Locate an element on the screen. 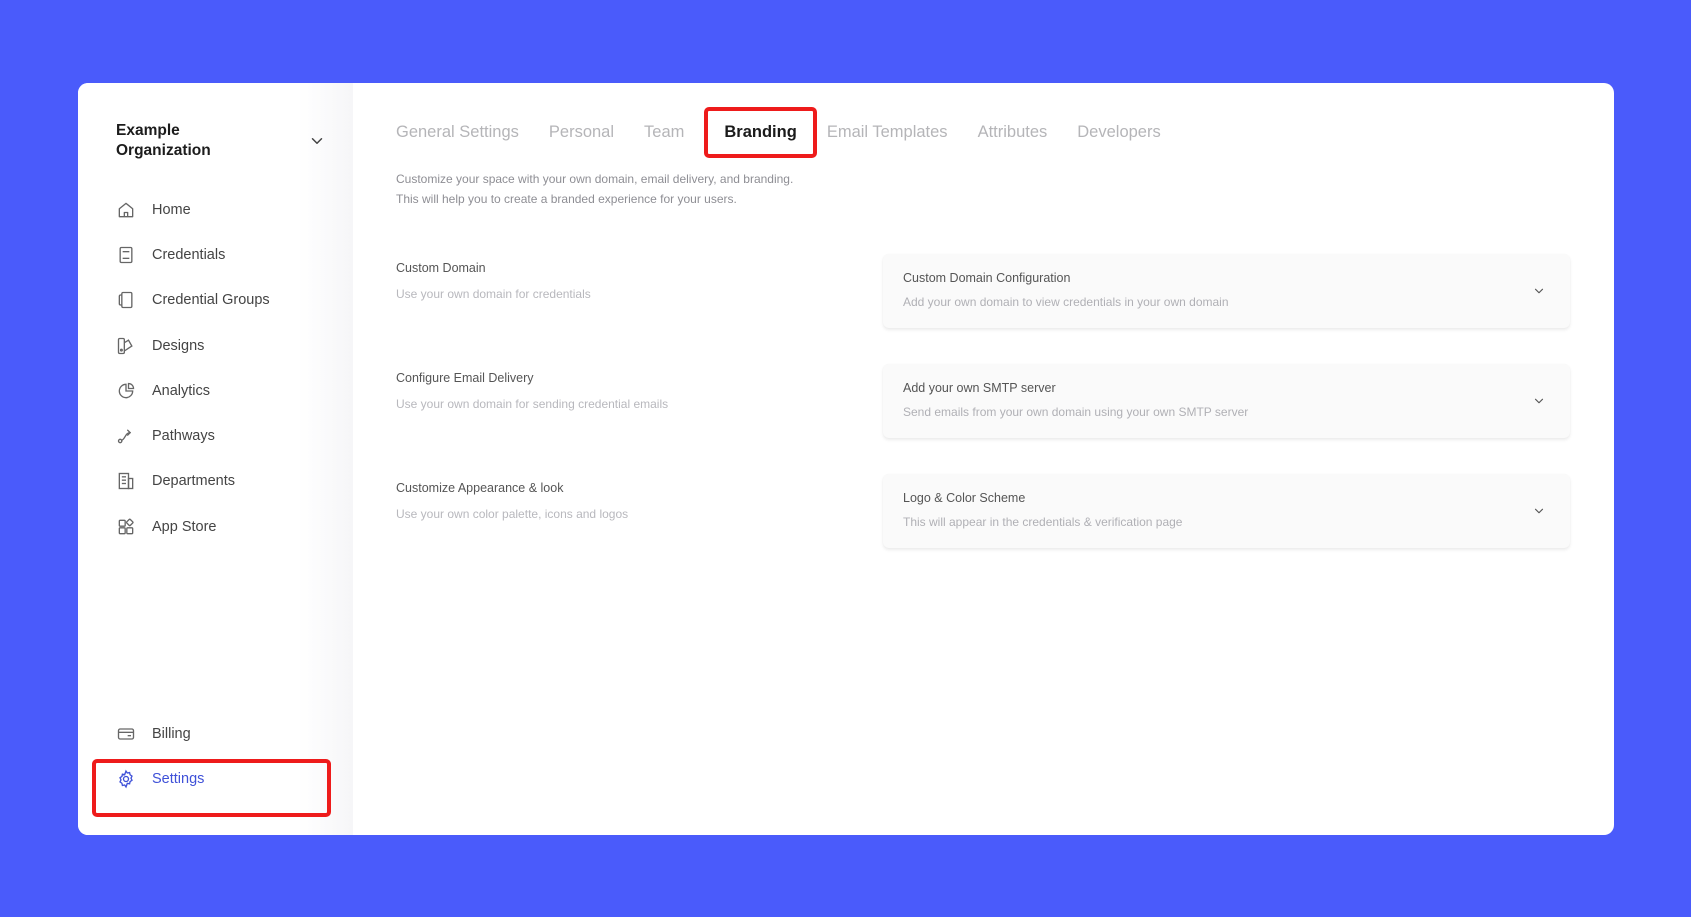  credential-icon is located at coordinates (126, 255).